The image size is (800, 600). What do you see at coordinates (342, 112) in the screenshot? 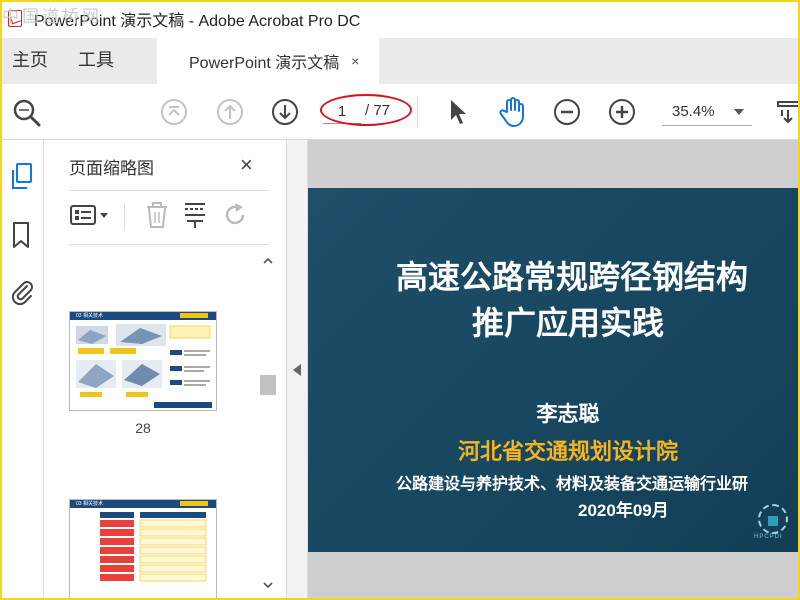
I see `current-page-input: 1` at bounding box center [342, 112].